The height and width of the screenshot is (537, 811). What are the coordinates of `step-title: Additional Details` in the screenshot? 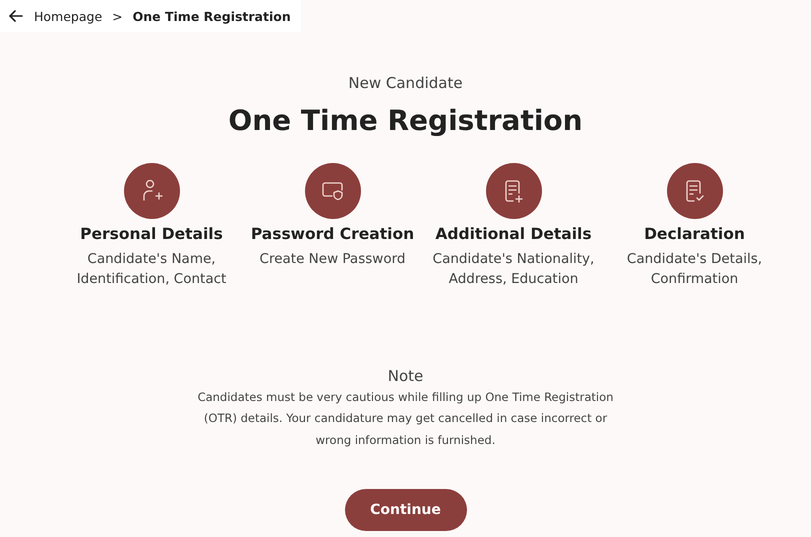 It's located at (513, 234).